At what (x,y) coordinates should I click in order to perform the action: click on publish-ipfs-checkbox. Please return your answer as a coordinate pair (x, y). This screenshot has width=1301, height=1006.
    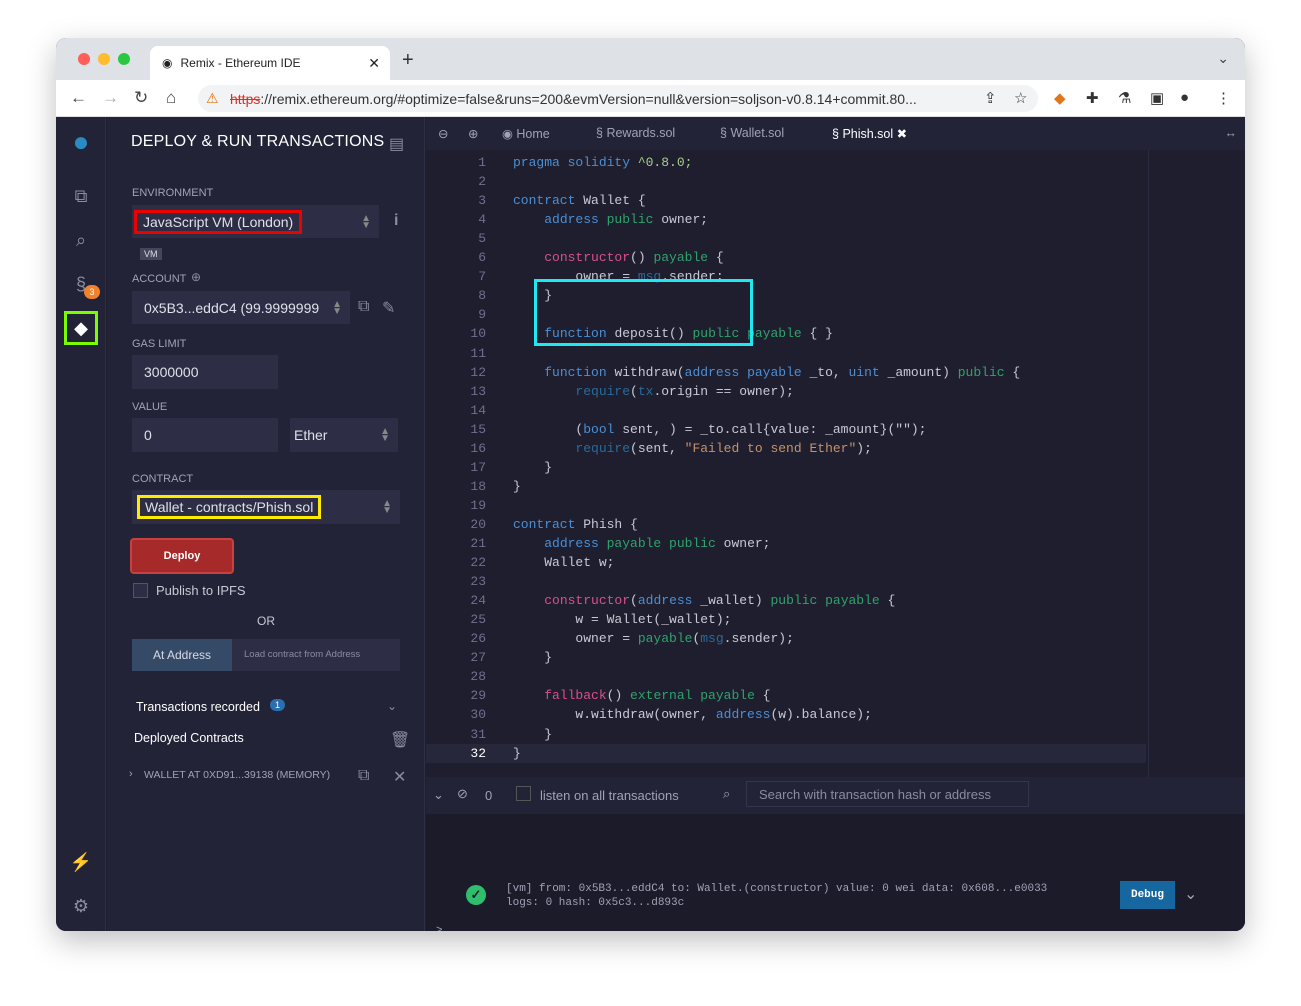
    Looking at the image, I should click on (140, 590).